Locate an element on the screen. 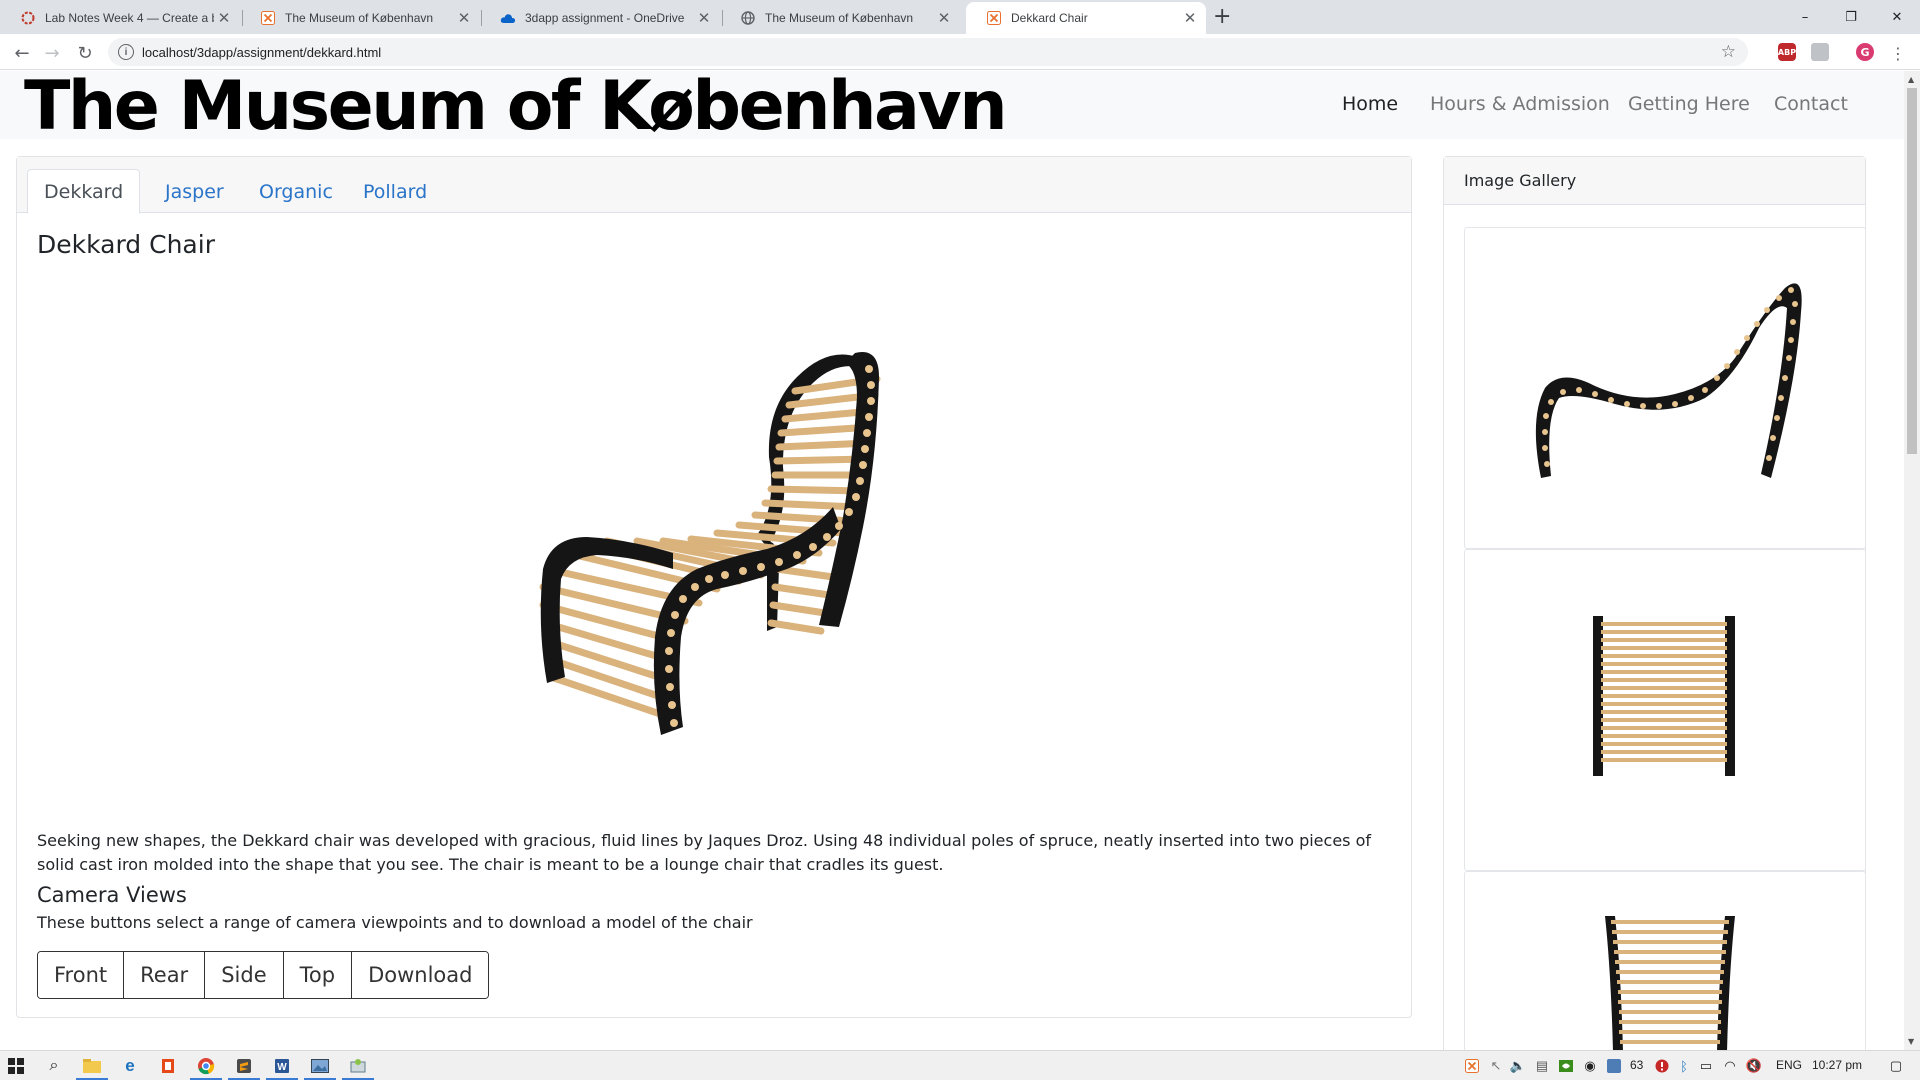  volume-muted-tray-icon: 🔇 is located at coordinates (1754, 1066).